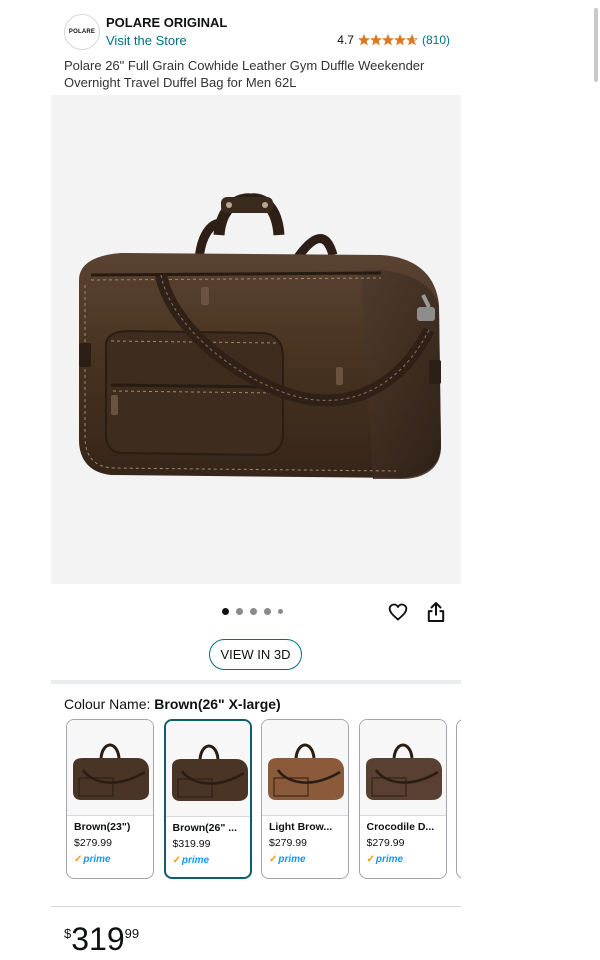 The width and height of the screenshot is (600, 960). I want to click on colour-name-row: Colour Name: Brown(26" X-large), so click(172, 704).